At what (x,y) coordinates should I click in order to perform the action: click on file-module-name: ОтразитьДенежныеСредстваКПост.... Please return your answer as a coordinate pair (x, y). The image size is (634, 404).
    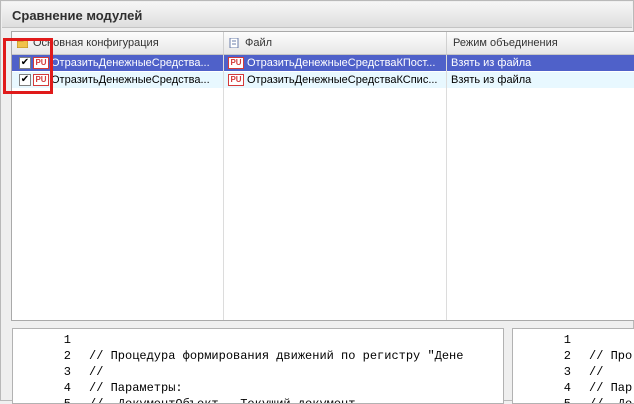
    Looking at the image, I should click on (341, 63).